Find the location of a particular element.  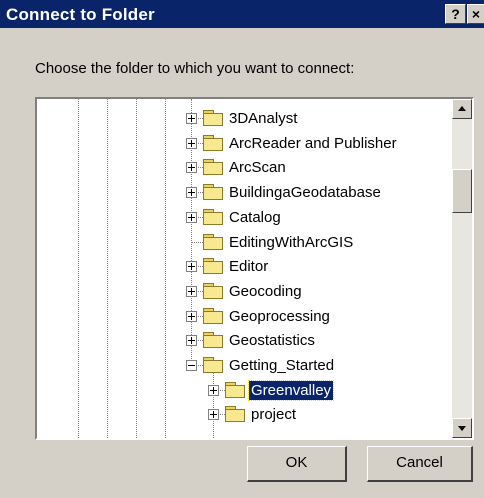

tree-item: Getting_Started is located at coordinates (242, 366).